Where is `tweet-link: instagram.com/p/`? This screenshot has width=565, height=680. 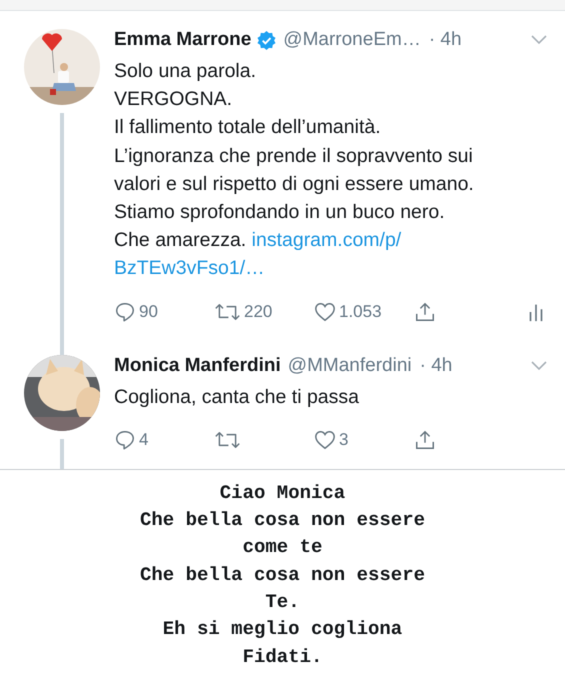
tweet-link: instagram.com/p/ is located at coordinates (327, 240).